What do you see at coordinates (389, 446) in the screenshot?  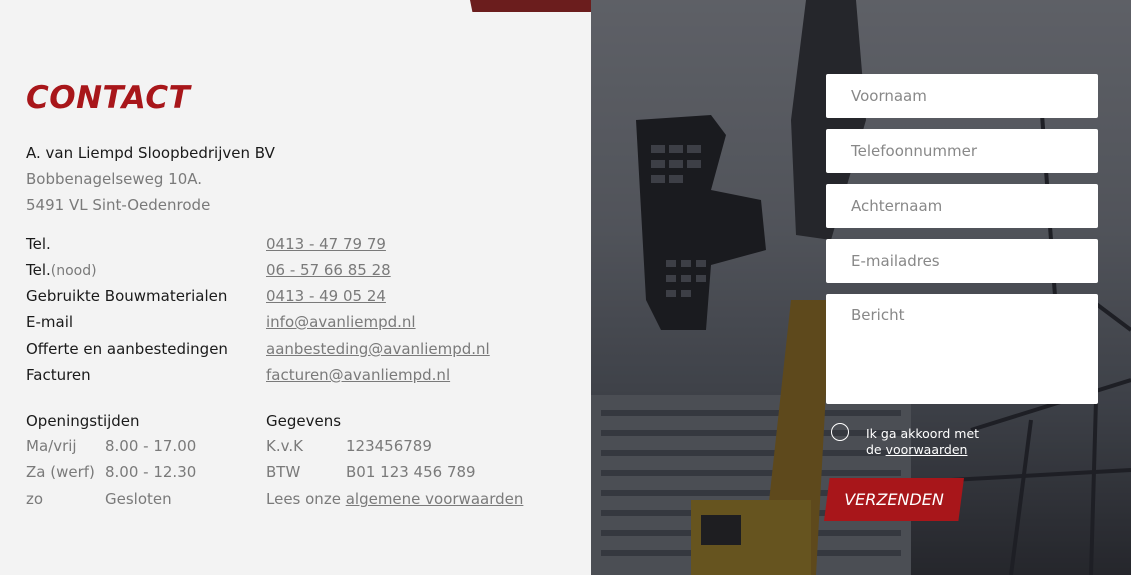 I see `details-value-kvk: 123456789` at bounding box center [389, 446].